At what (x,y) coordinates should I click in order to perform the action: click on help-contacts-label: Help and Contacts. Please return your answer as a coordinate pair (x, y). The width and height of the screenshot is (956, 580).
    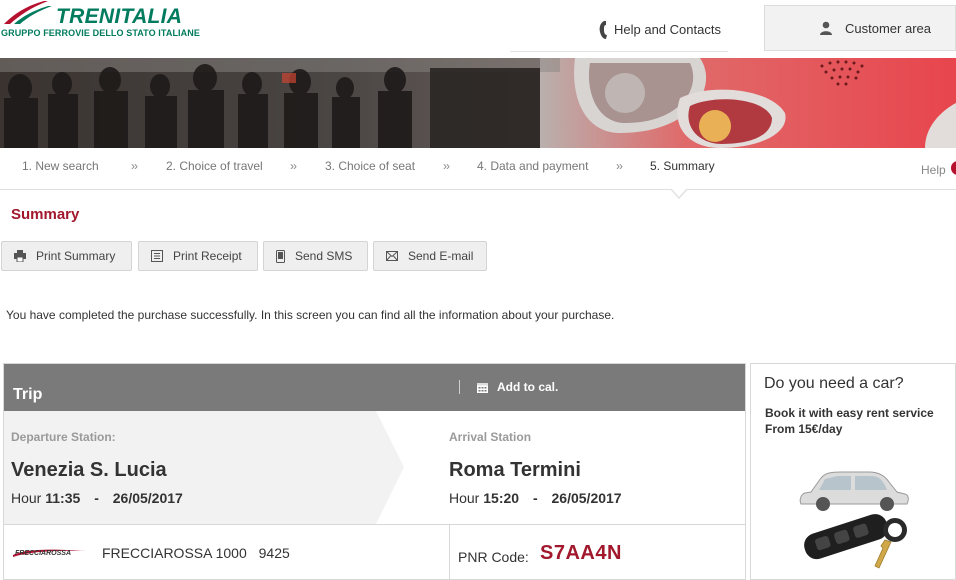
    Looking at the image, I should click on (667, 29).